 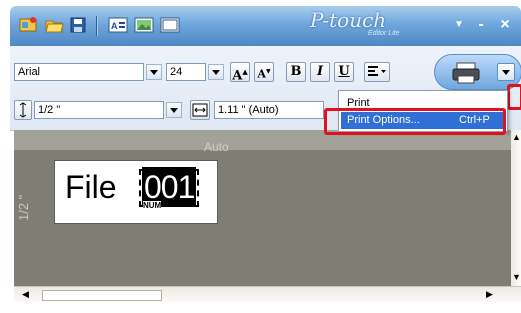 What do you see at coordinates (516, 137) in the screenshot?
I see `scroll-up-arrow-icon: ▲` at bounding box center [516, 137].